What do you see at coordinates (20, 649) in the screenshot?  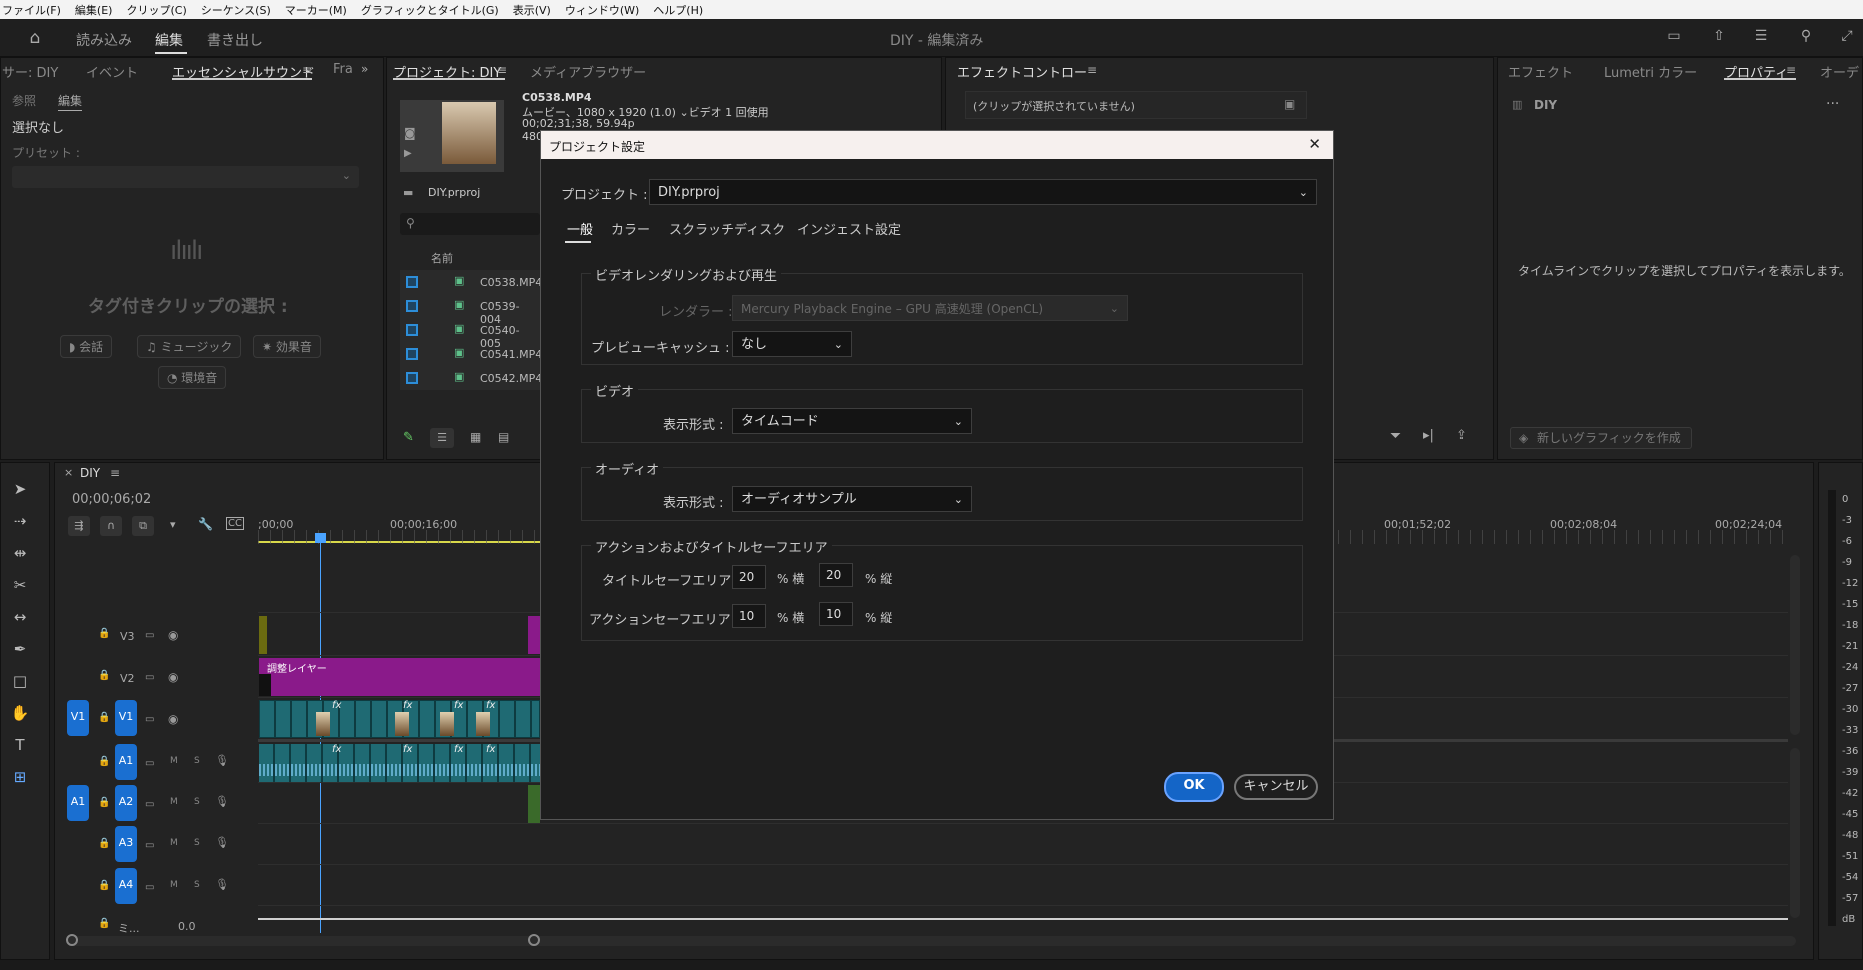 I see `pen-icon: ✒` at bounding box center [20, 649].